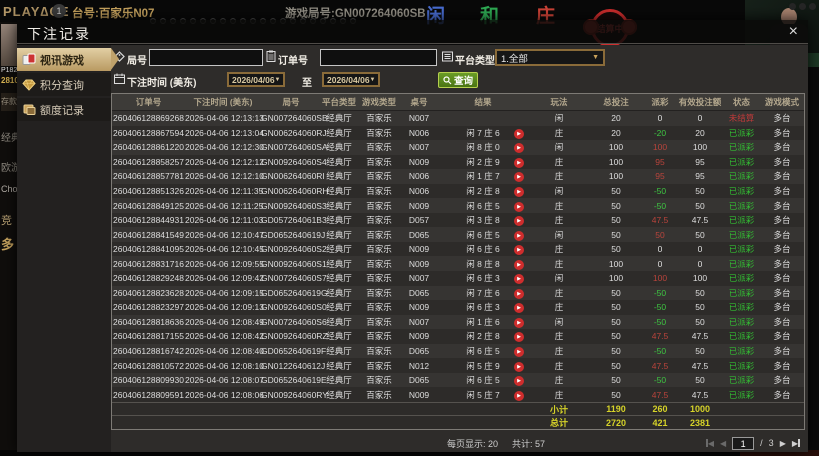  I want to click on cell-col-10: 100, so click(700, 147).